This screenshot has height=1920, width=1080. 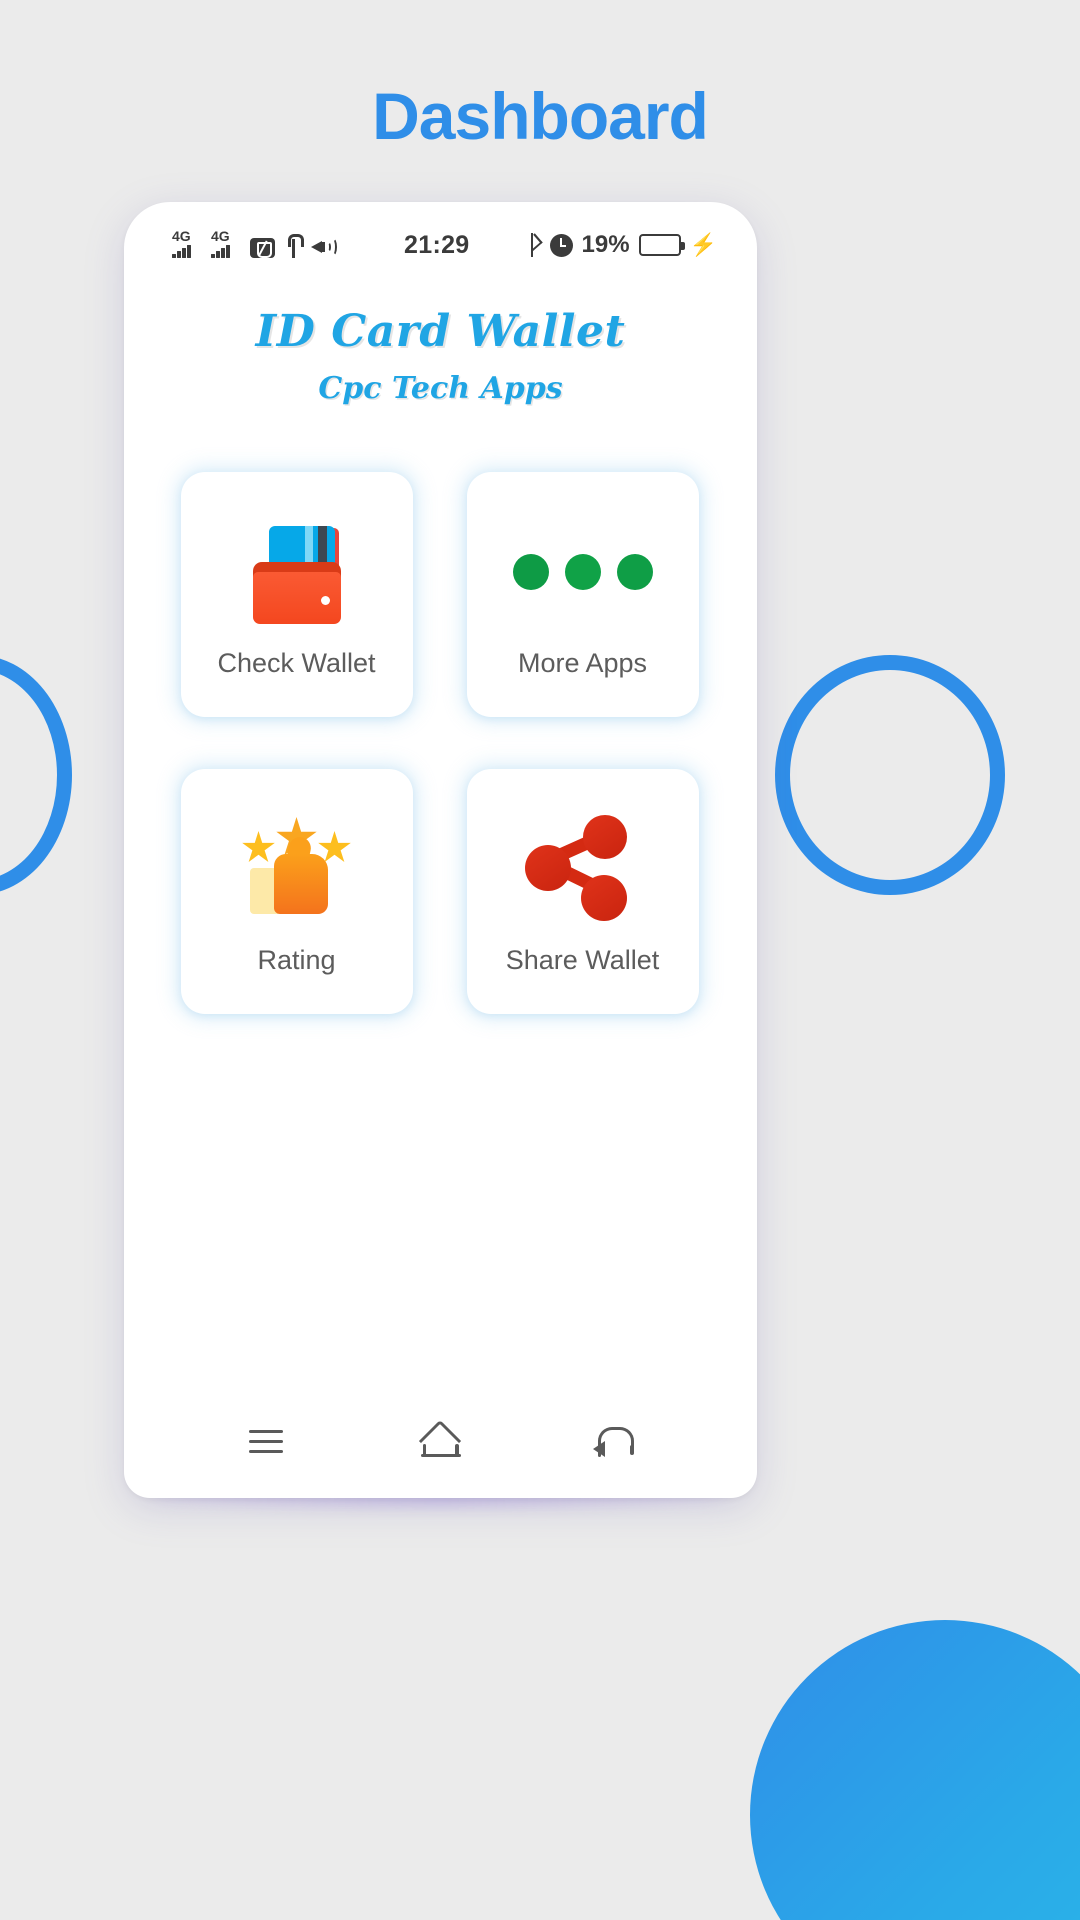 I want to click on lightning-bolt-icon: ⚡, so click(x=703, y=244).